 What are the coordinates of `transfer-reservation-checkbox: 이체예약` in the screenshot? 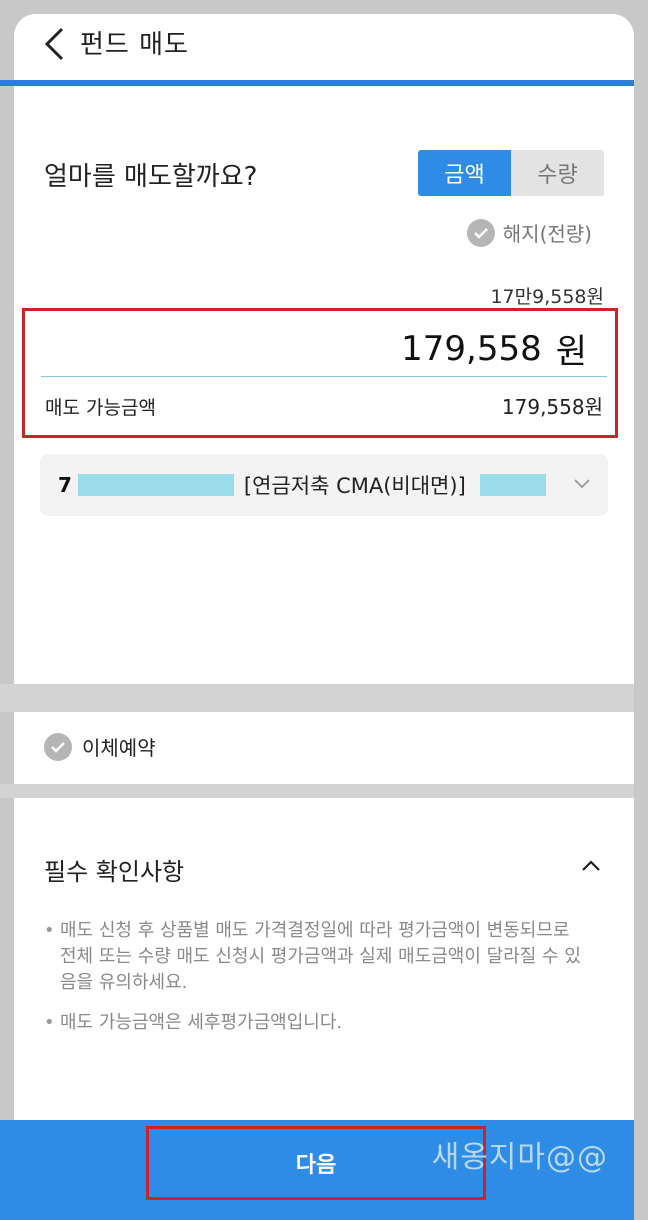 It's located at (100, 746).